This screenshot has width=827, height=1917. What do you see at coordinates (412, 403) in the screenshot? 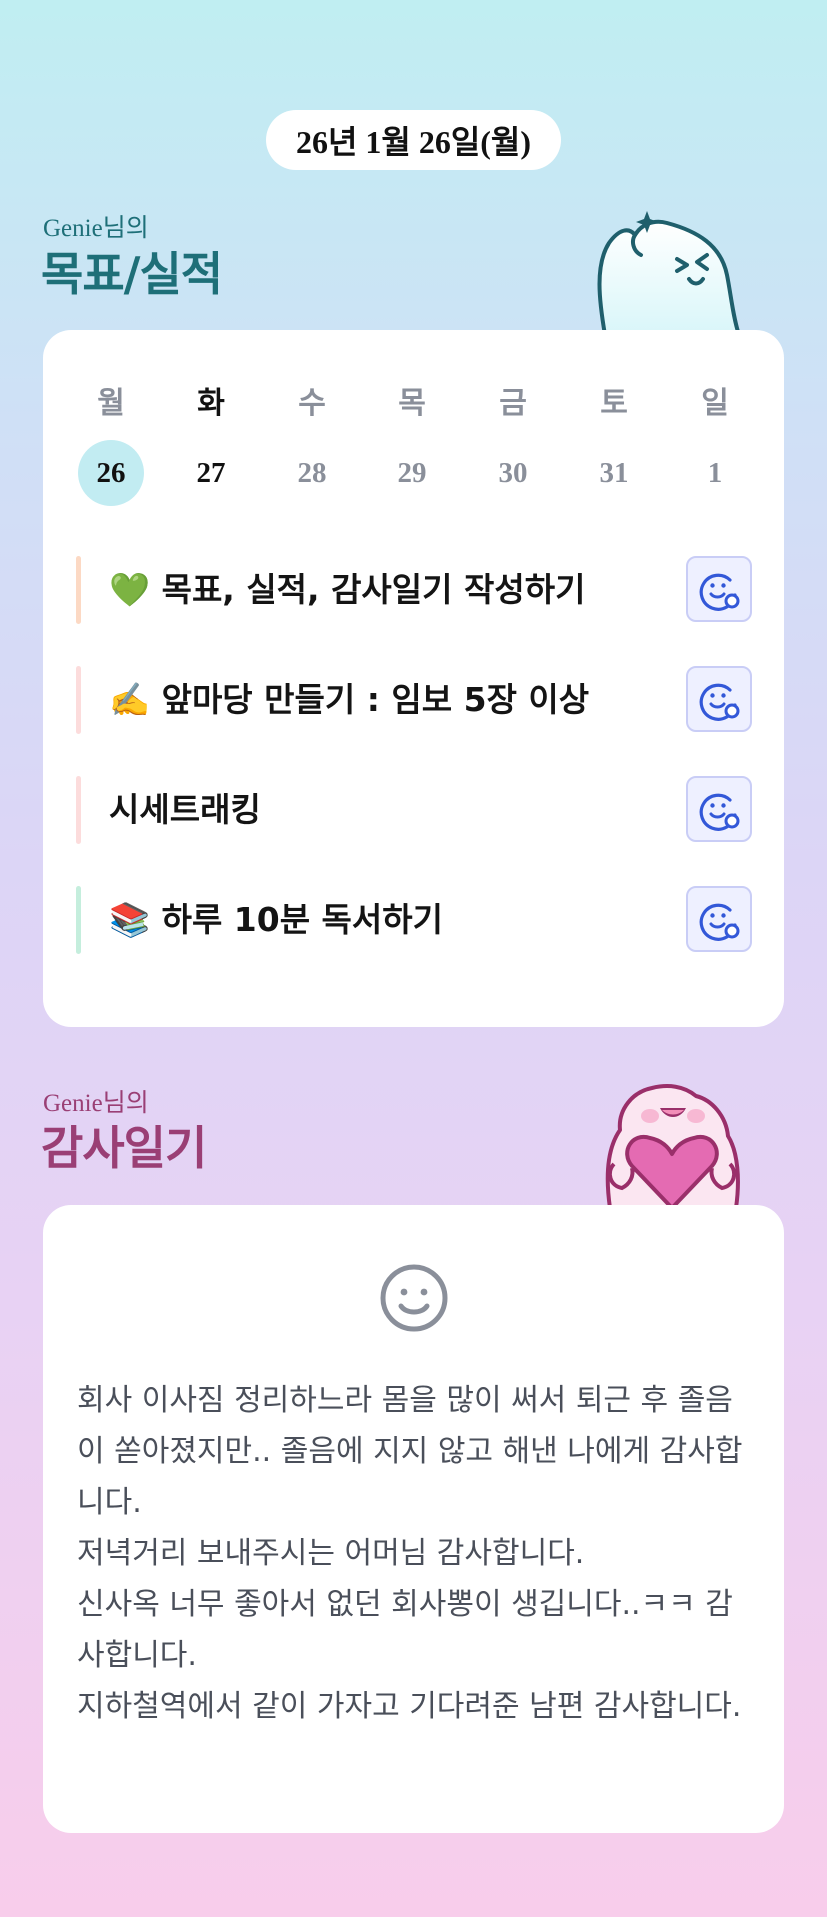
I see `weekday-thu: 목` at bounding box center [412, 403].